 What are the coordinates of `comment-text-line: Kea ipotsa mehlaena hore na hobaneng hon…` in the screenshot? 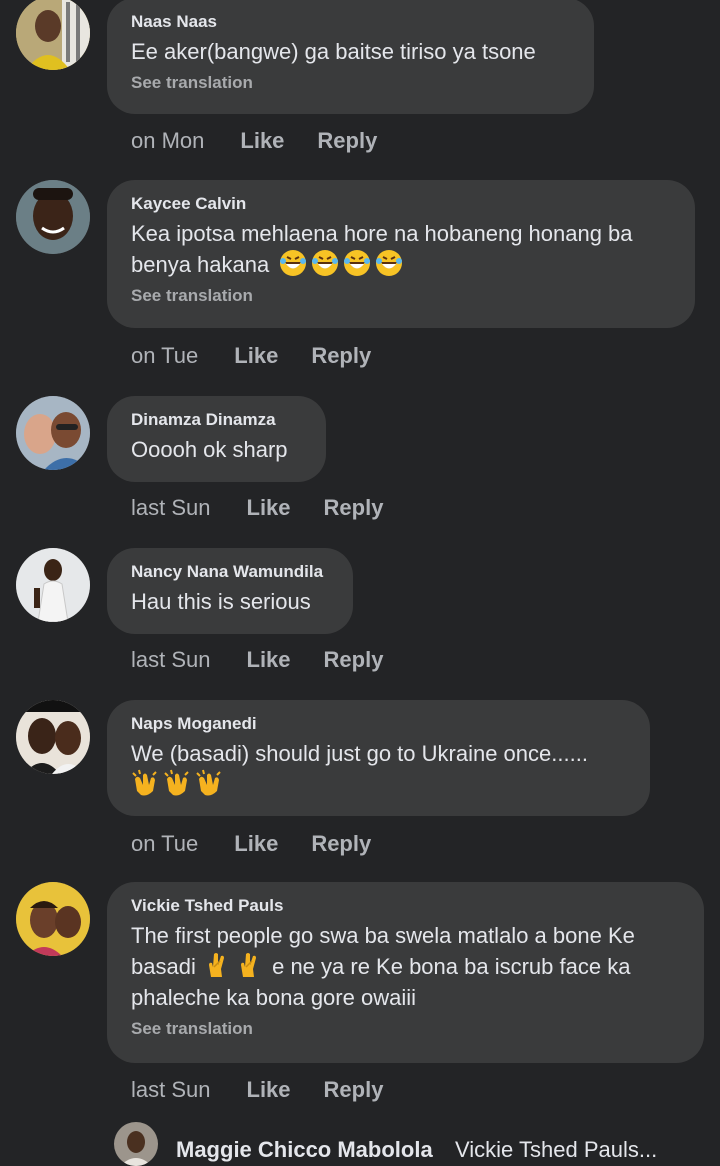 It's located at (382, 233).